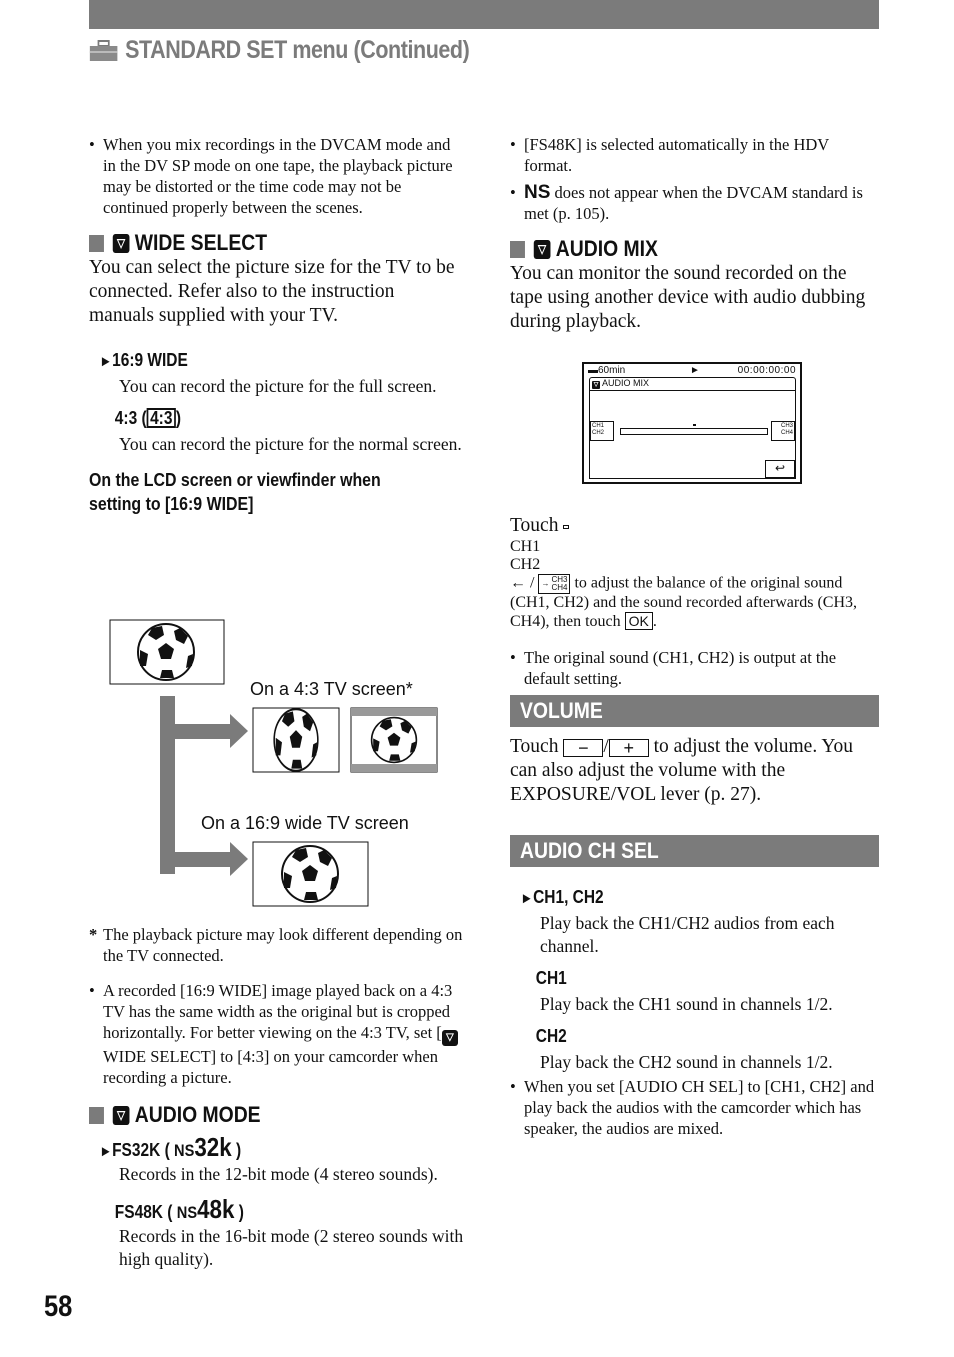 The width and height of the screenshot is (954, 1357). What do you see at coordinates (554, 584) in the screenshot?
I see `ch3-ch4-button-icon: → CH3 CH4` at bounding box center [554, 584].